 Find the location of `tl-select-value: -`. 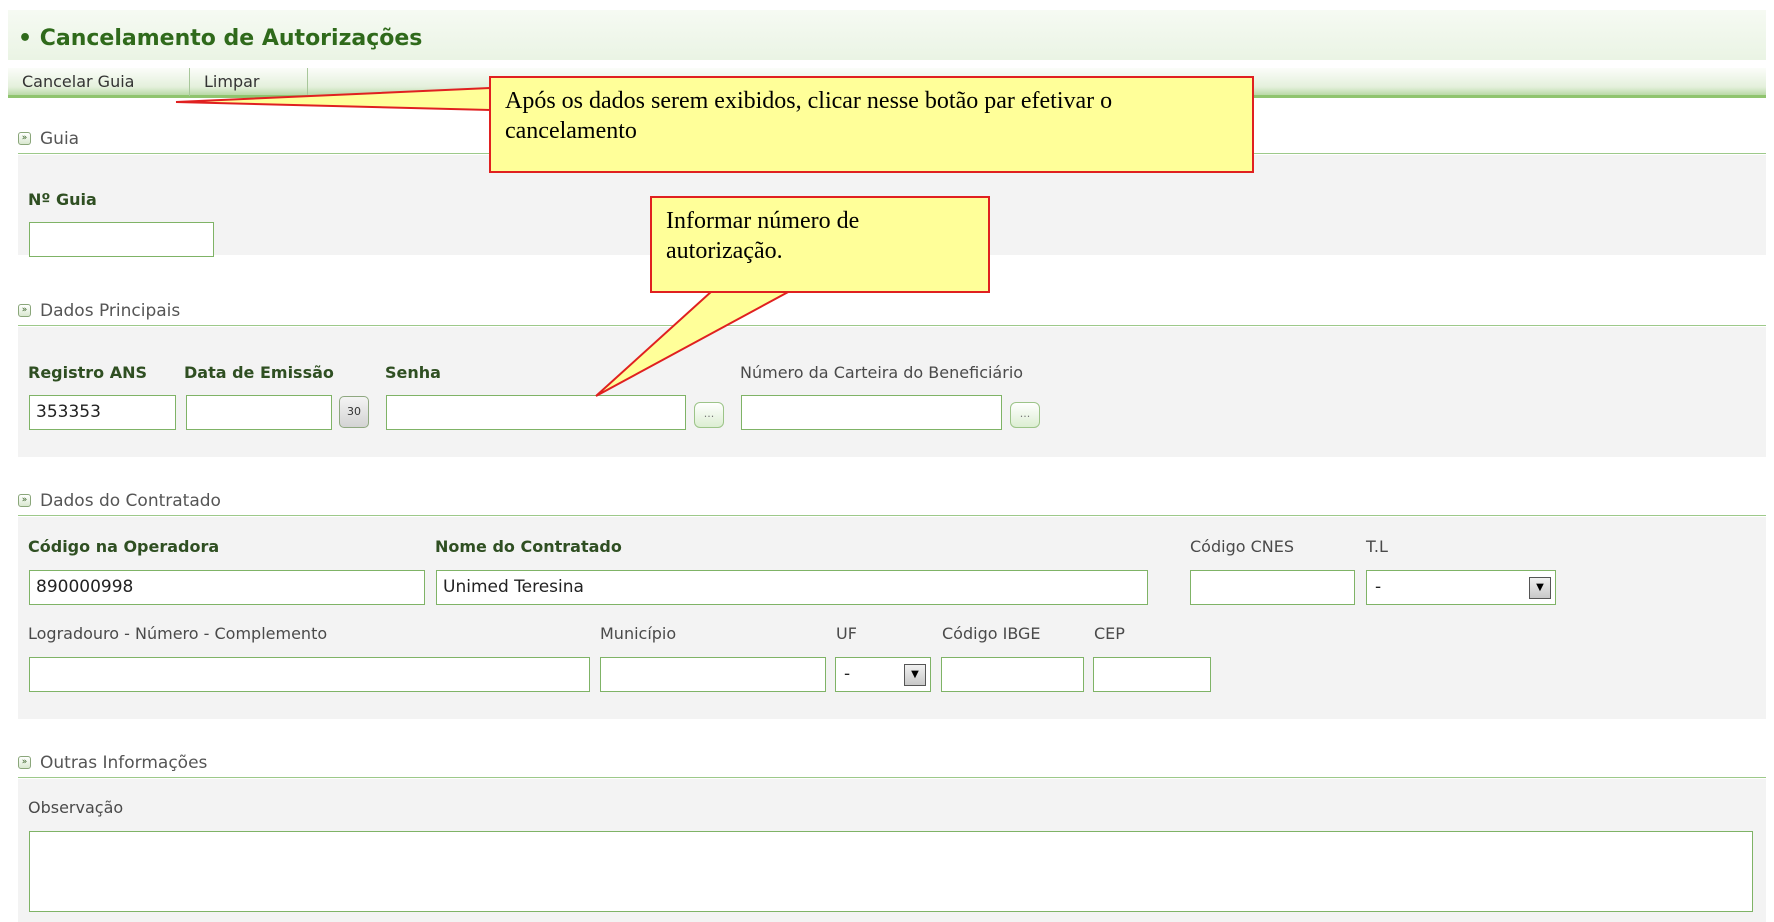

tl-select-value: - is located at coordinates (1378, 587).